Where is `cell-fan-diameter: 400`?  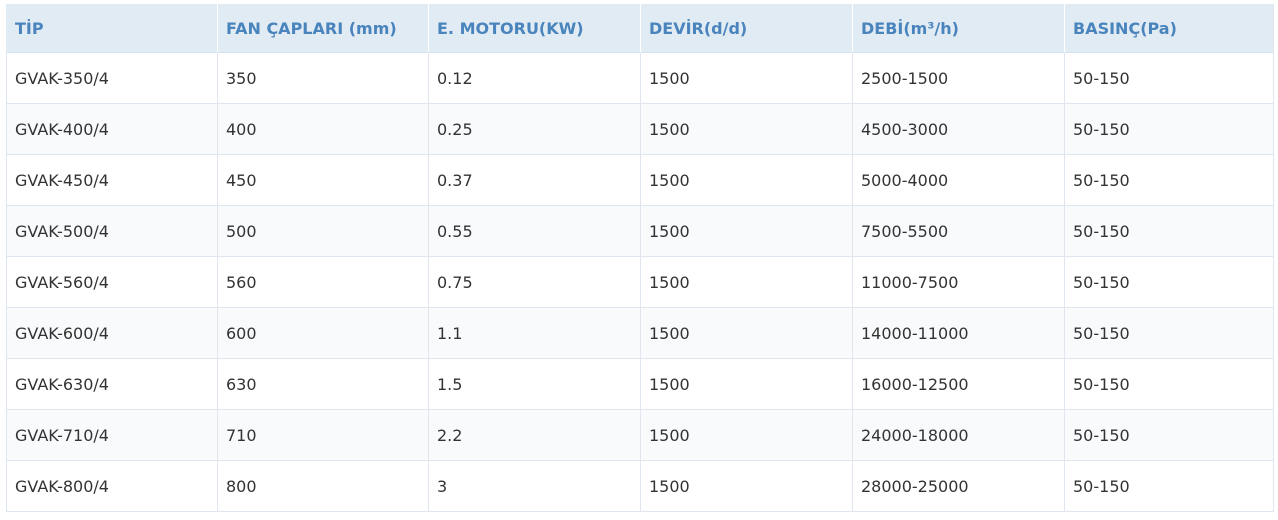 cell-fan-diameter: 400 is located at coordinates (323, 129).